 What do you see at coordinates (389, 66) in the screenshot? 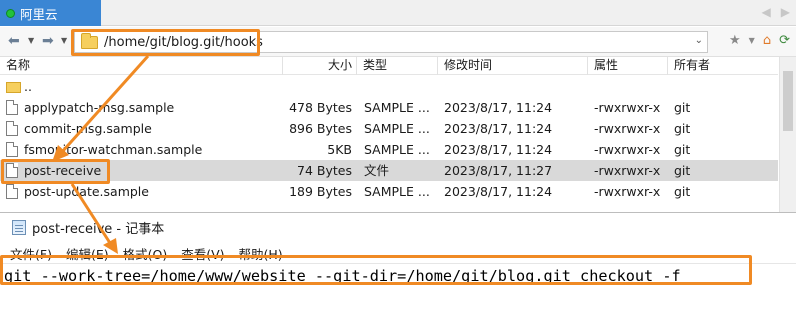
I see `file-list-header: 名称 大小 类型 修改时间 属性 所有者` at bounding box center [389, 66].